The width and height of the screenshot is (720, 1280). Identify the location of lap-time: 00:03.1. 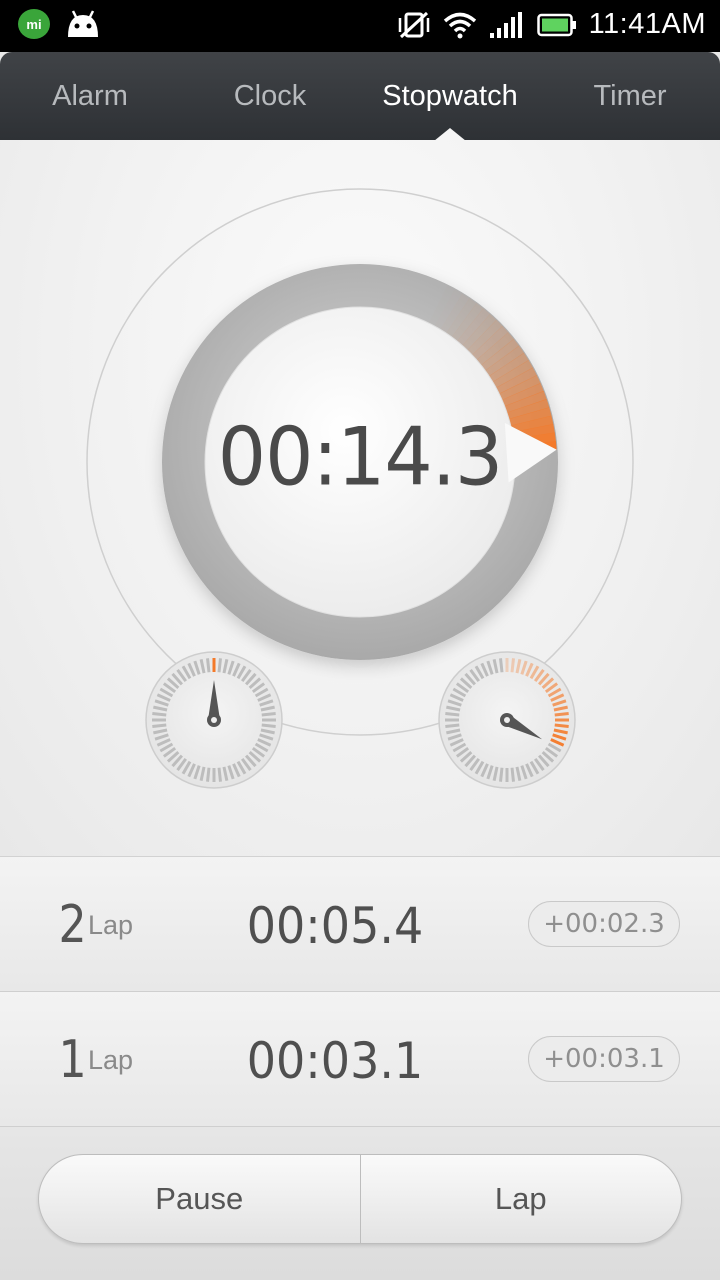
(335, 1061).